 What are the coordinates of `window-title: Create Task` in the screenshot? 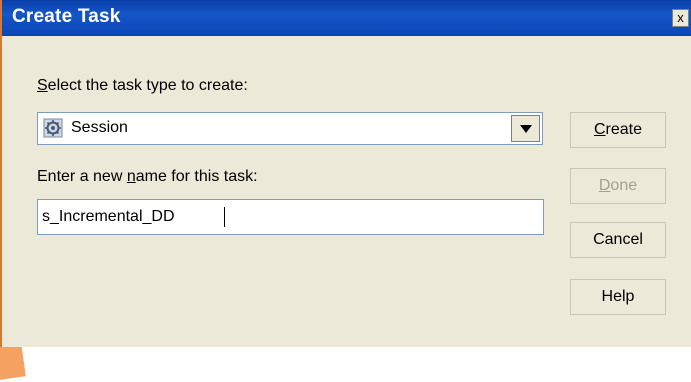 It's located at (66, 16).